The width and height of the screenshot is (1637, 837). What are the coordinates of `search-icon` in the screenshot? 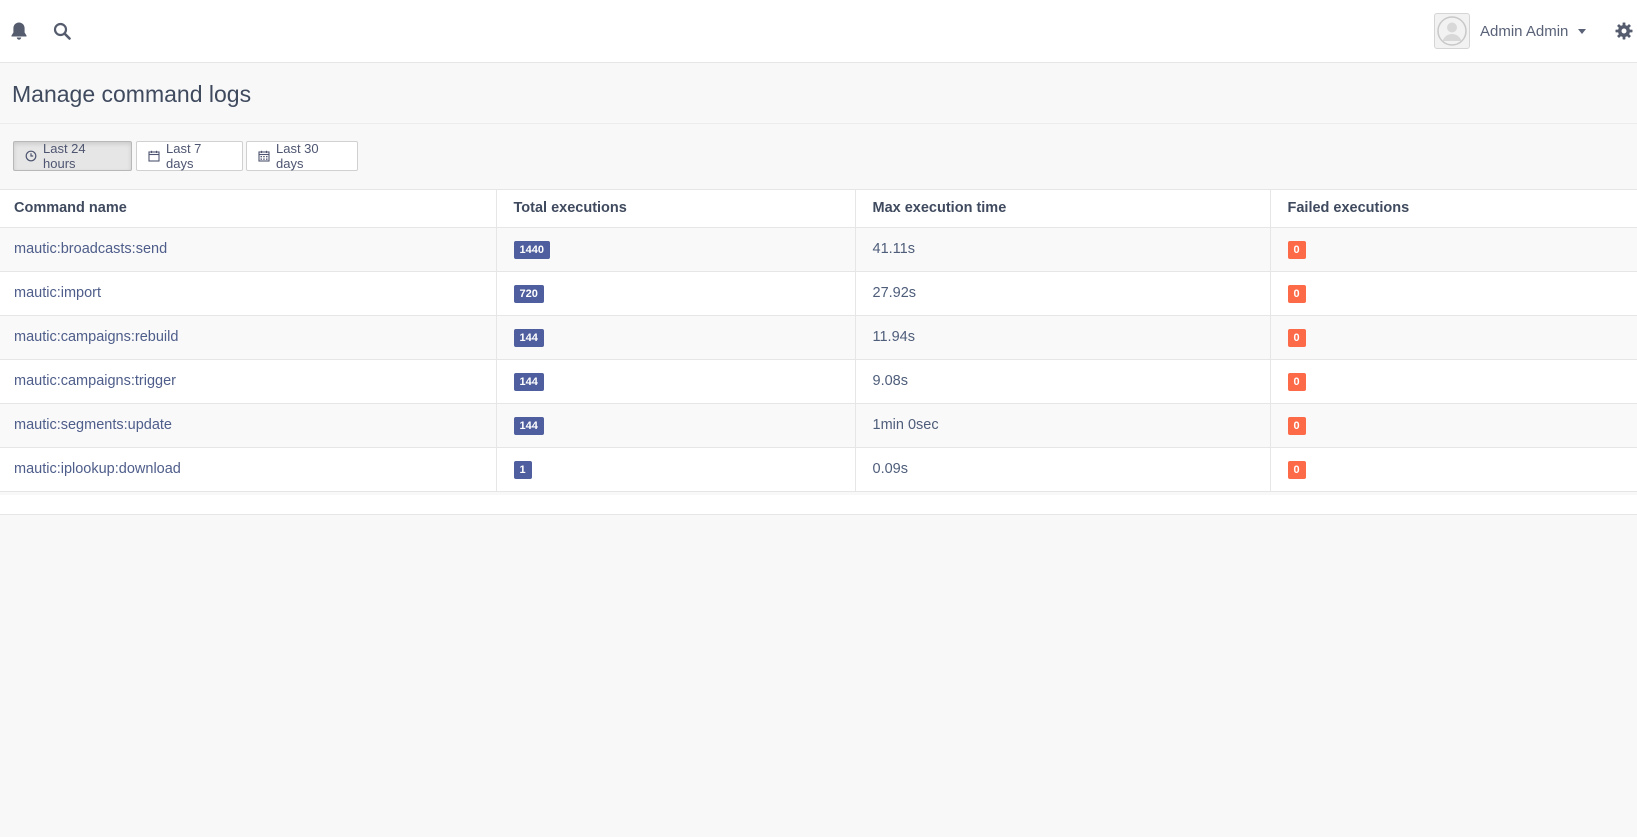 It's located at (62, 31).